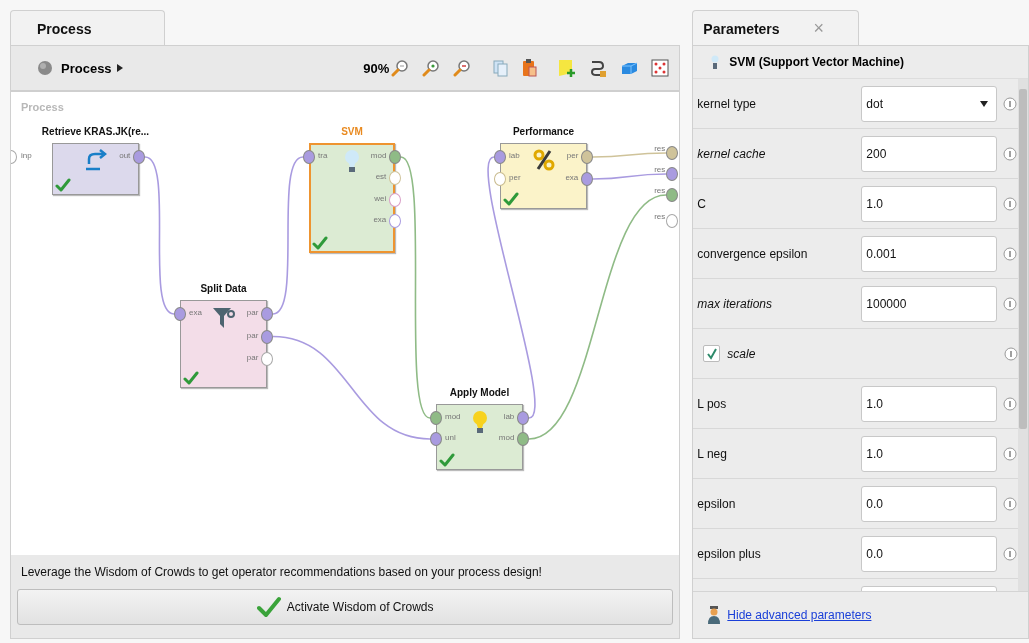 The image size is (1029, 643). What do you see at coordinates (509, 416) in the screenshot?
I see `port-label: lab` at bounding box center [509, 416].